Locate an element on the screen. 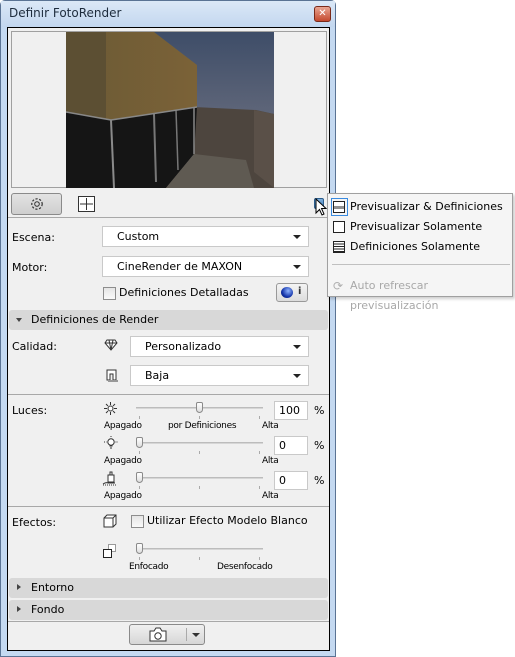  engine-select: CineRender de MAXON is located at coordinates (205, 266).